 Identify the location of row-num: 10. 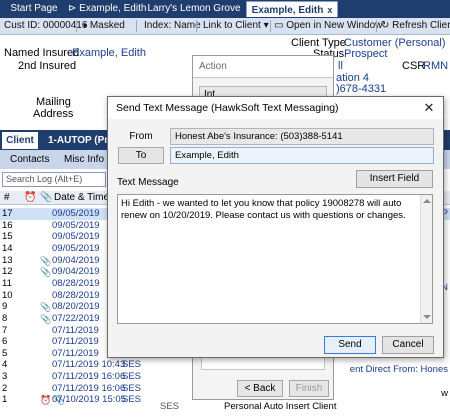
(7, 295).